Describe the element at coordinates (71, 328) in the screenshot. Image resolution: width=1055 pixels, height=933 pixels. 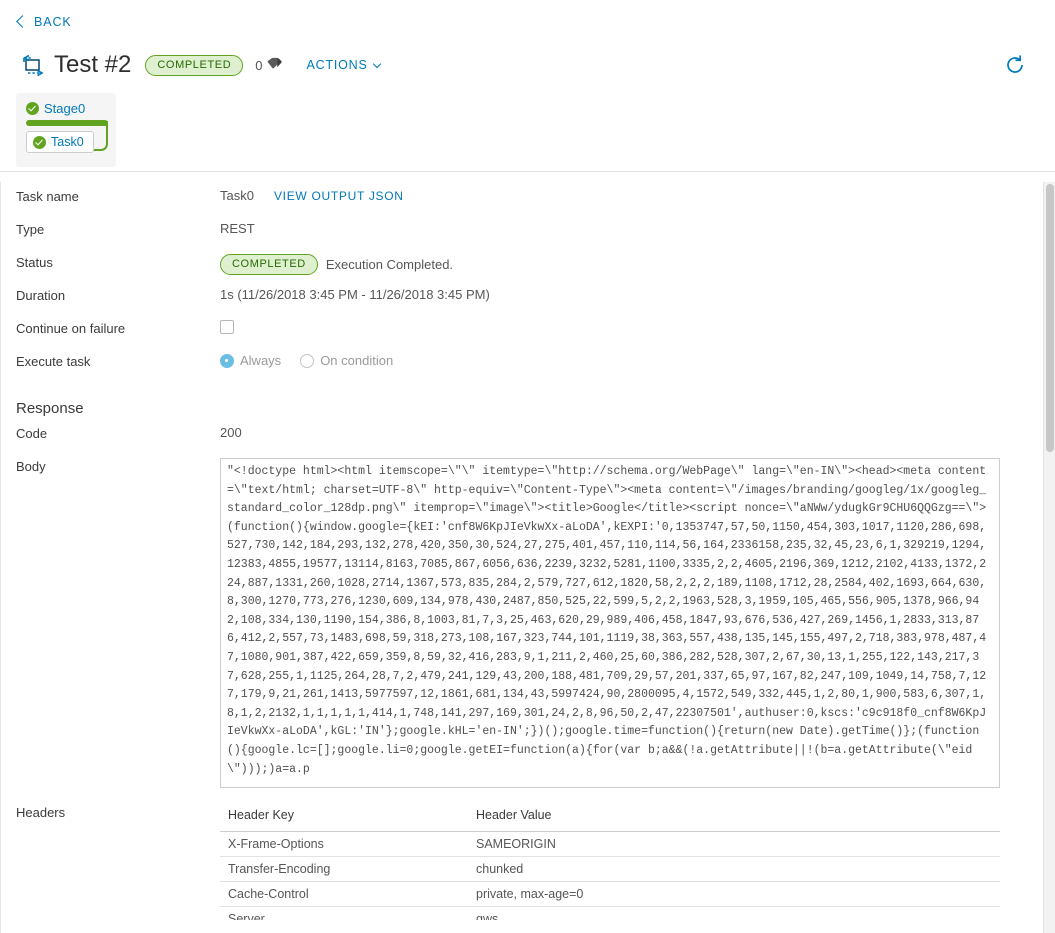
I see `label-continue-on-failure: Continue on failure` at that location.